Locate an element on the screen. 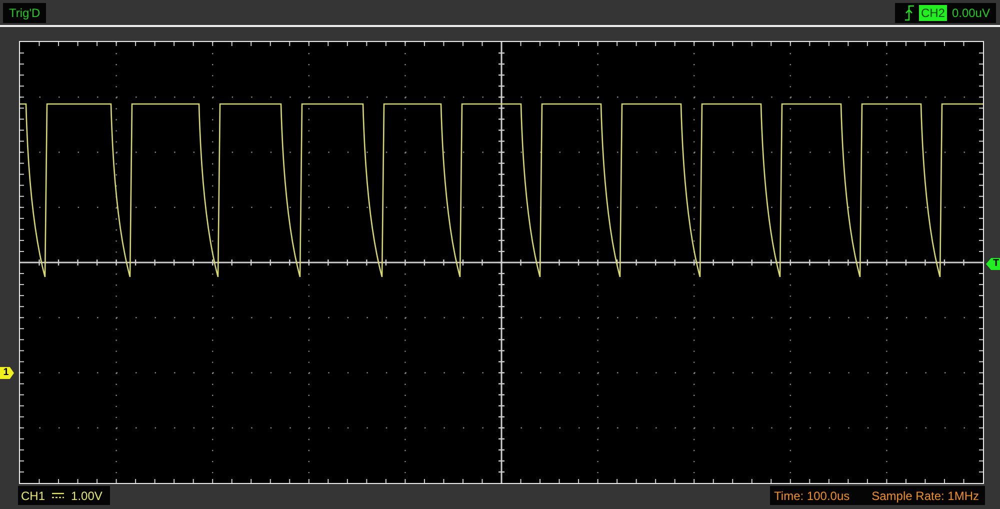 The width and height of the screenshot is (1000, 509). volts-per-division: 1.00V is located at coordinates (86, 495).